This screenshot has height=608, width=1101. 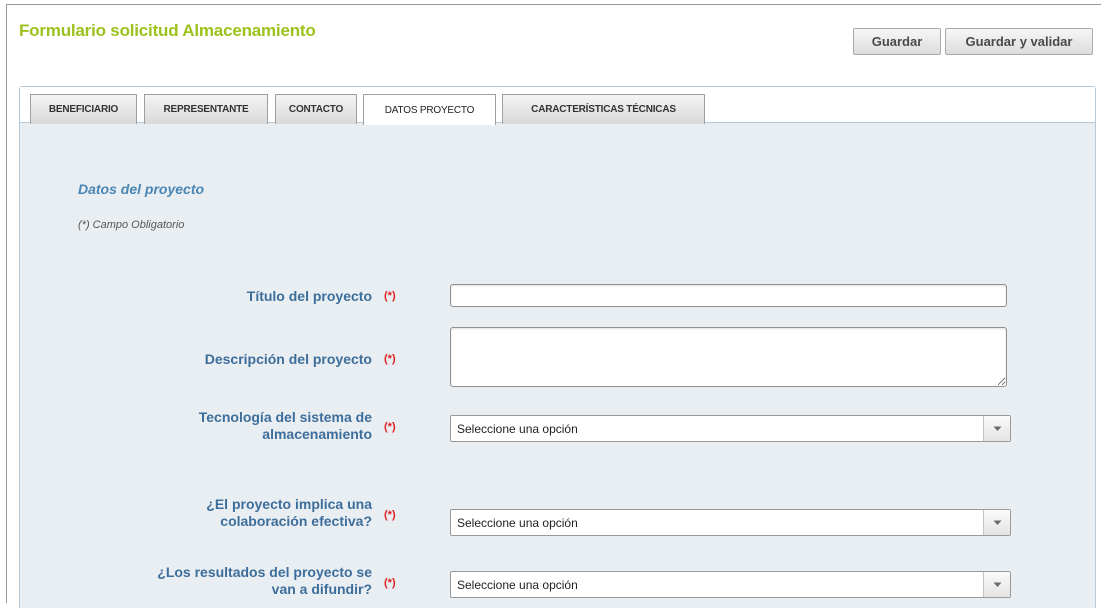 I want to click on mandatory-note: (*) Campo Obligatorio, so click(x=131, y=225).